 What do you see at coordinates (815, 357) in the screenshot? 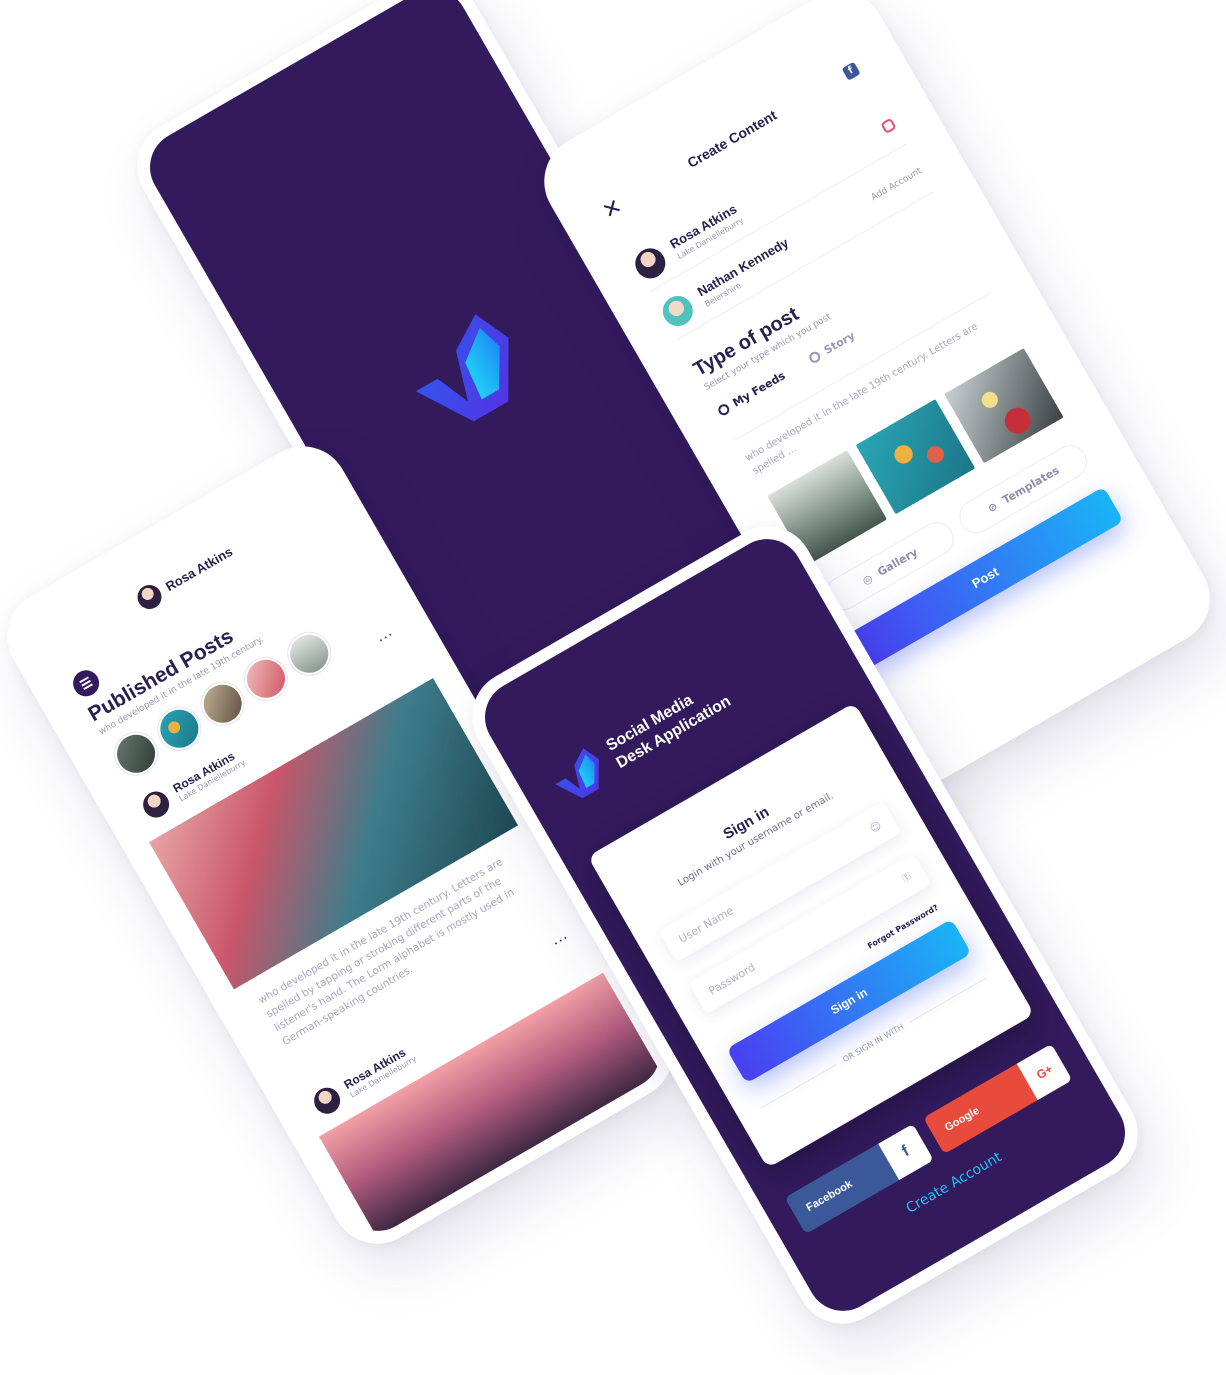
I see `radio-icon` at bounding box center [815, 357].